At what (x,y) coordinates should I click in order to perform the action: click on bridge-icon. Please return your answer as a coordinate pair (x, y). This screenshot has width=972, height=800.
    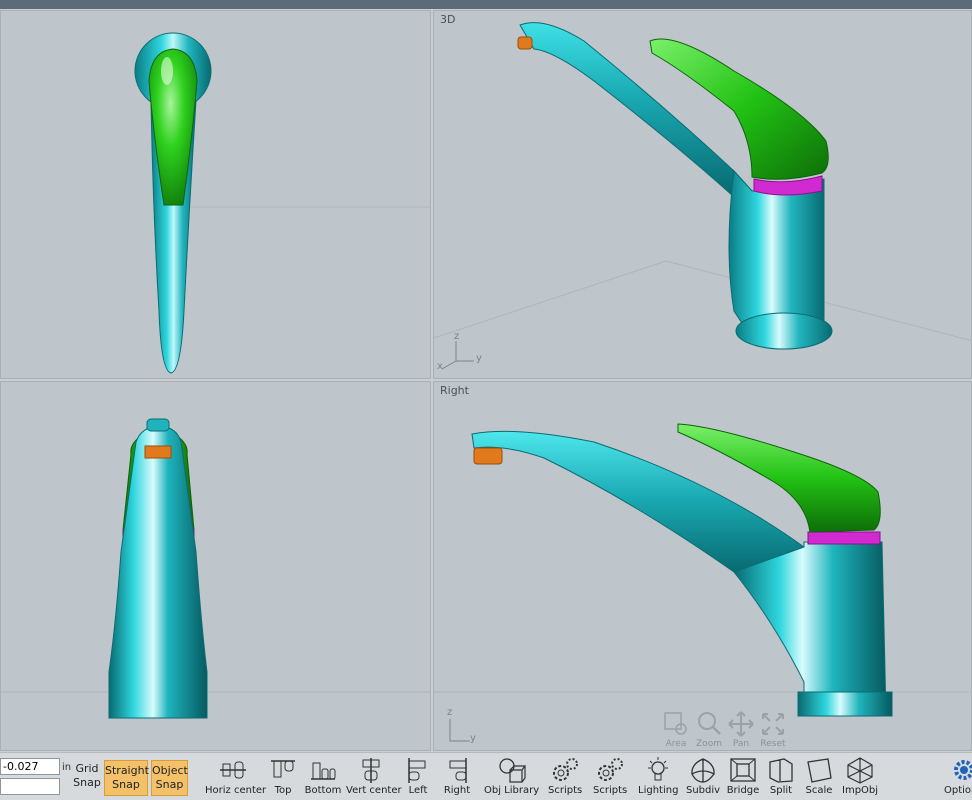
    Looking at the image, I should click on (743, 770).